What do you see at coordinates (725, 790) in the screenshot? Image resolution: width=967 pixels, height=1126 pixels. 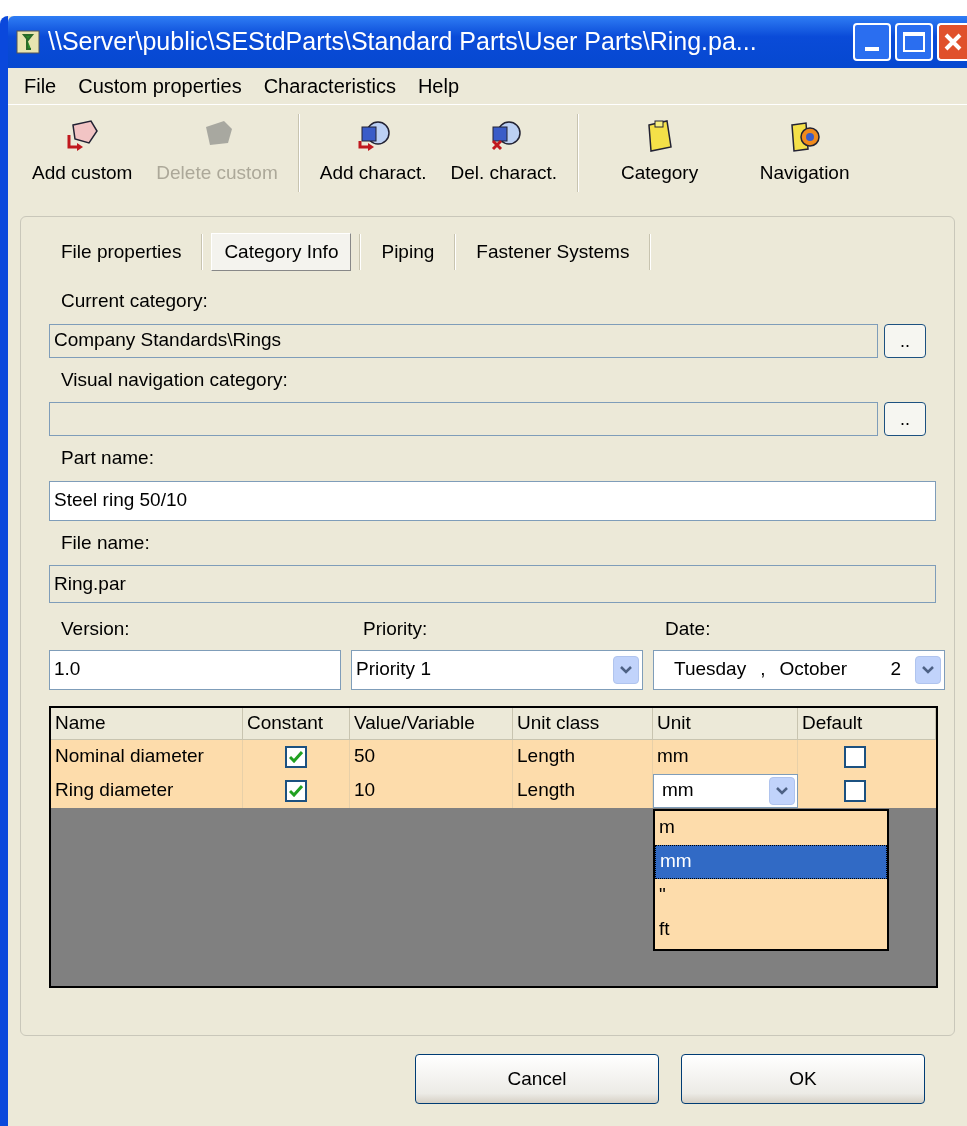 I see `unit-dropdown: mm` at bounding box center [725, 790].